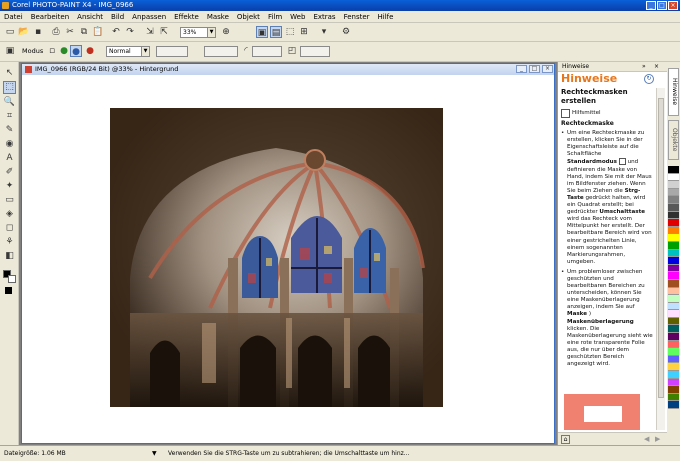 Image resolution: width=680 pixels, height=461 pixels. I want to click on paper-color-swatch, so click(12, 279).